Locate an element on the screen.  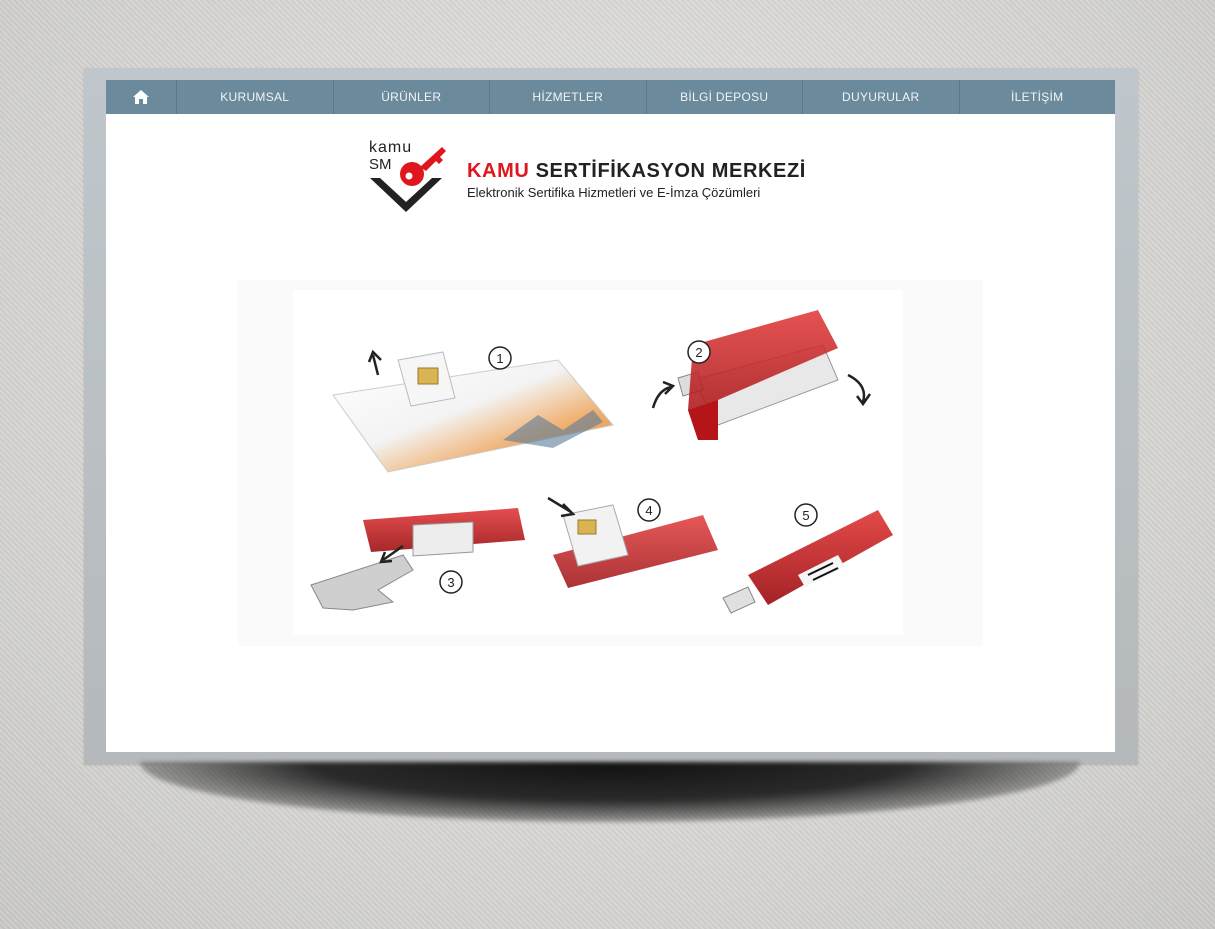
step-number-1-label: 1 is located at coordinates (499, 358).